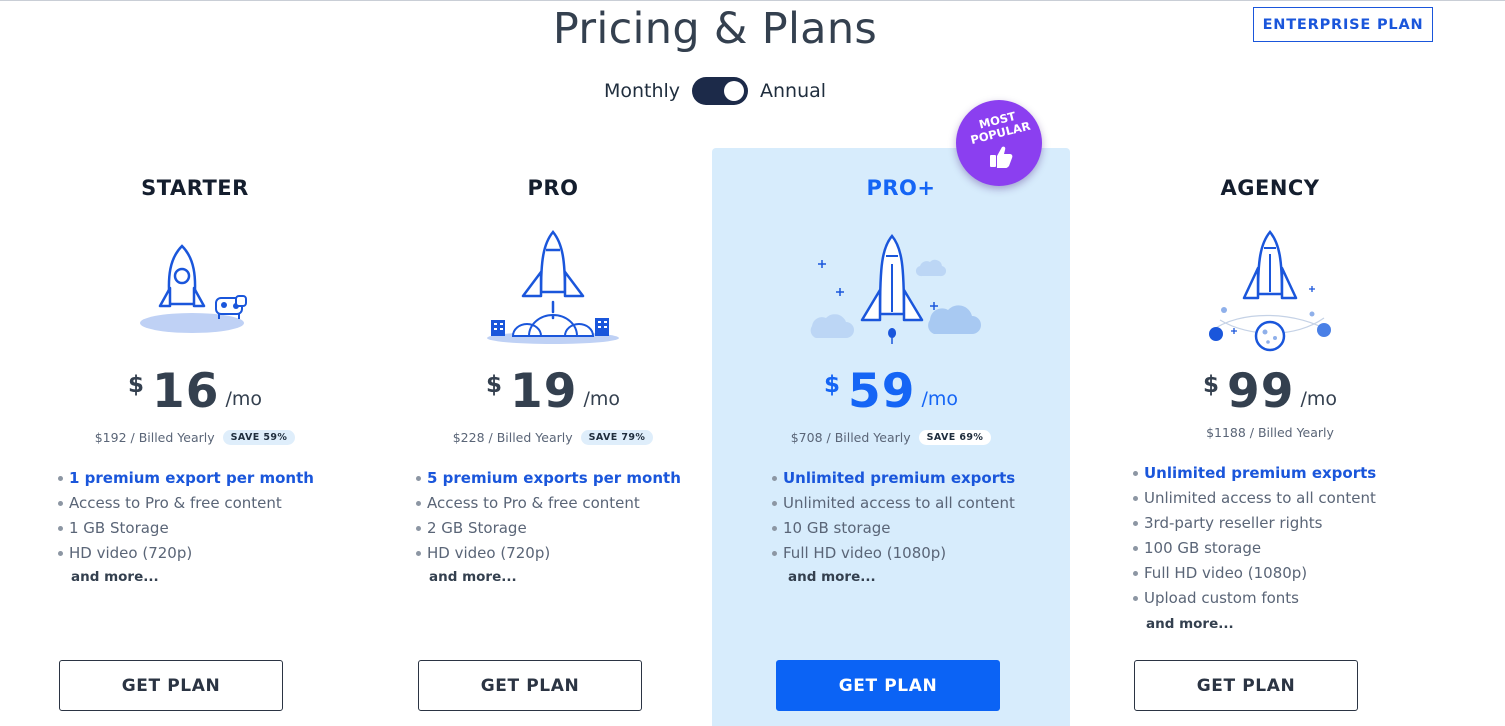  I want to click on plan-price: $ 99 /mo, so click(1270, 392).